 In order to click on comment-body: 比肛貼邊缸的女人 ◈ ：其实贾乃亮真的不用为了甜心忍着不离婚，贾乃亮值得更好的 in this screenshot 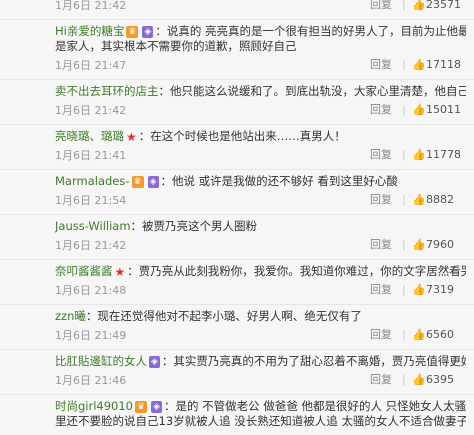, I will do `click(260, 361)`.